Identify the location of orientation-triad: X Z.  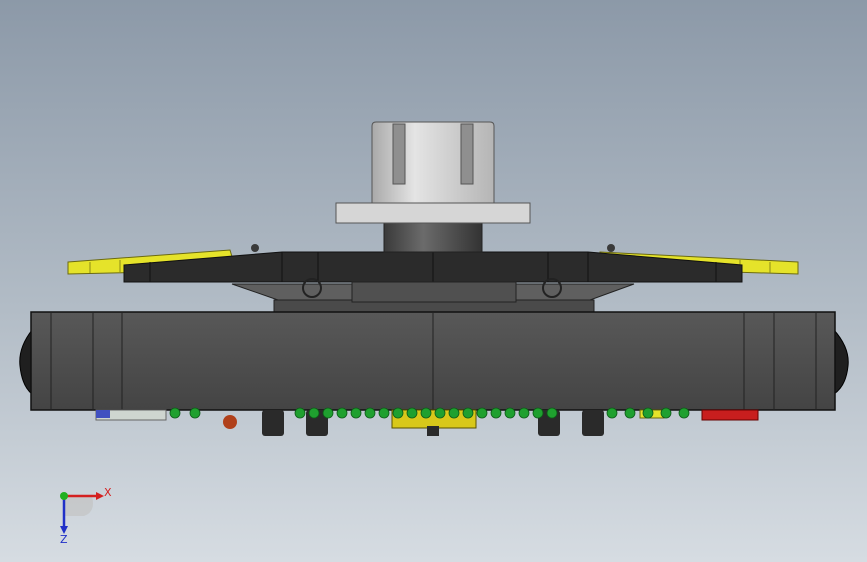
(83, 513).